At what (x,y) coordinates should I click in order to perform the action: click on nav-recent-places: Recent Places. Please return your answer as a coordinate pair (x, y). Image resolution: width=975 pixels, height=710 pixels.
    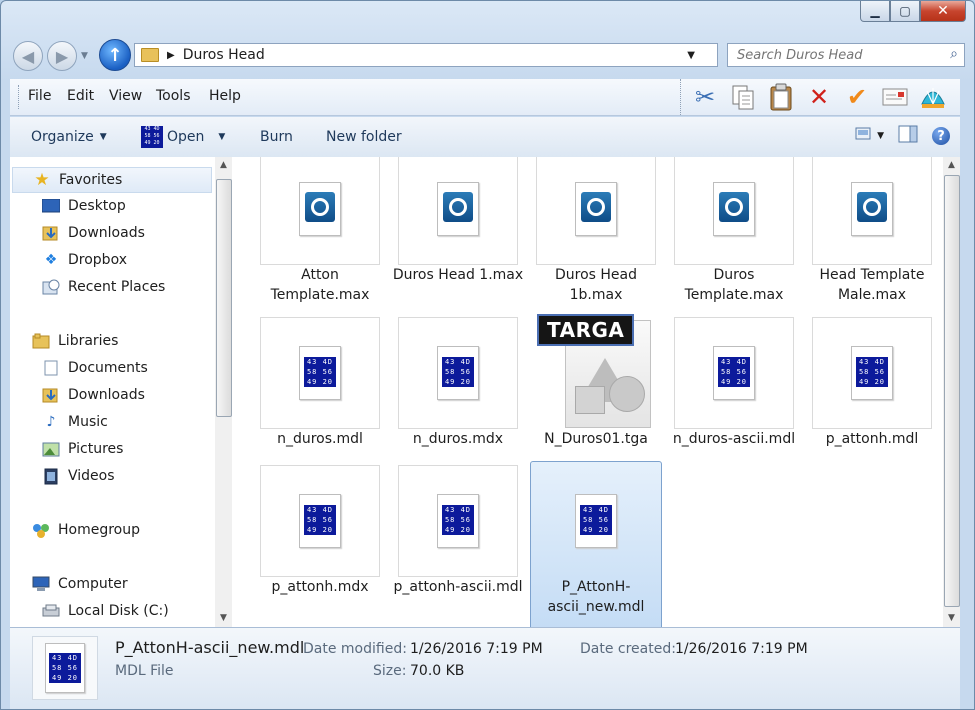
    Looking at the image, I should click on (103, 287).